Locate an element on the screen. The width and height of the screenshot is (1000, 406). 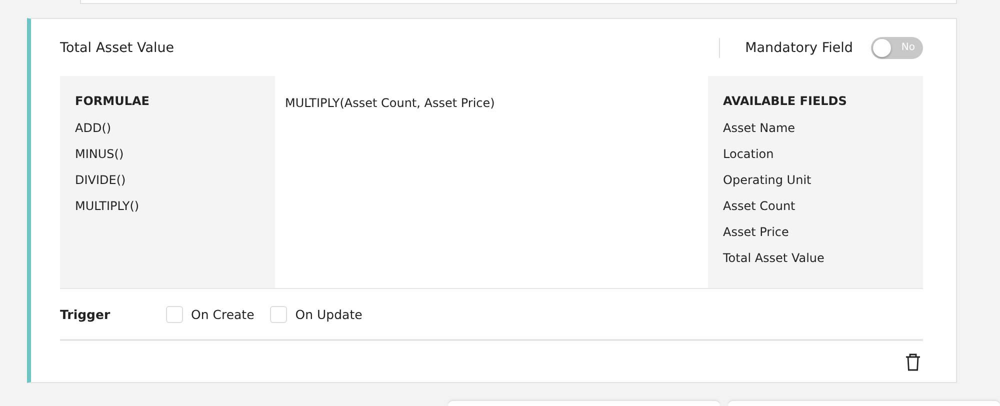
field-item: Operating Unit is located at coordinates (815, 180).